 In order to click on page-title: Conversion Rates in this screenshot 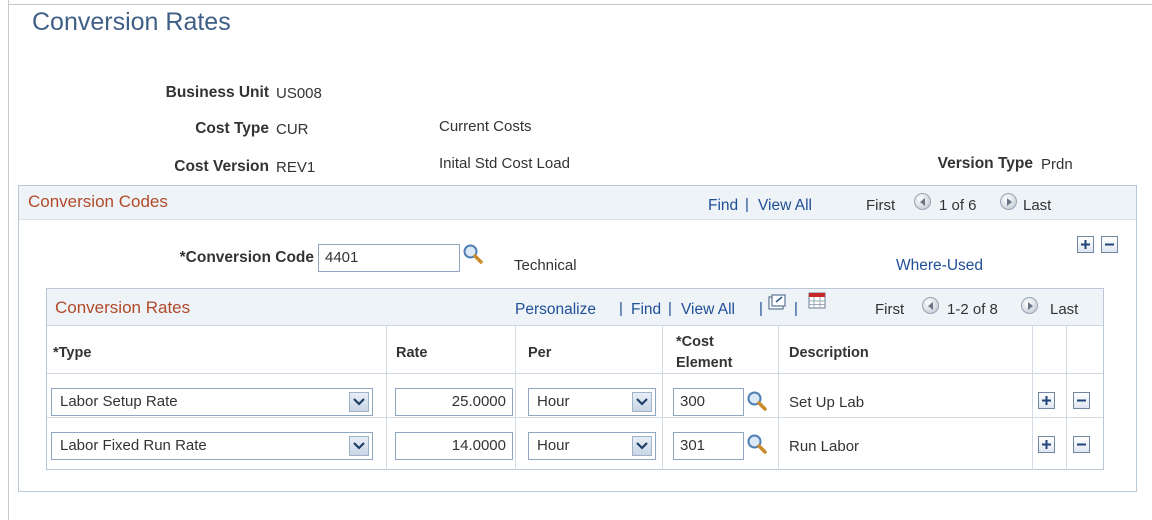, I will do `click(131, 22)`.